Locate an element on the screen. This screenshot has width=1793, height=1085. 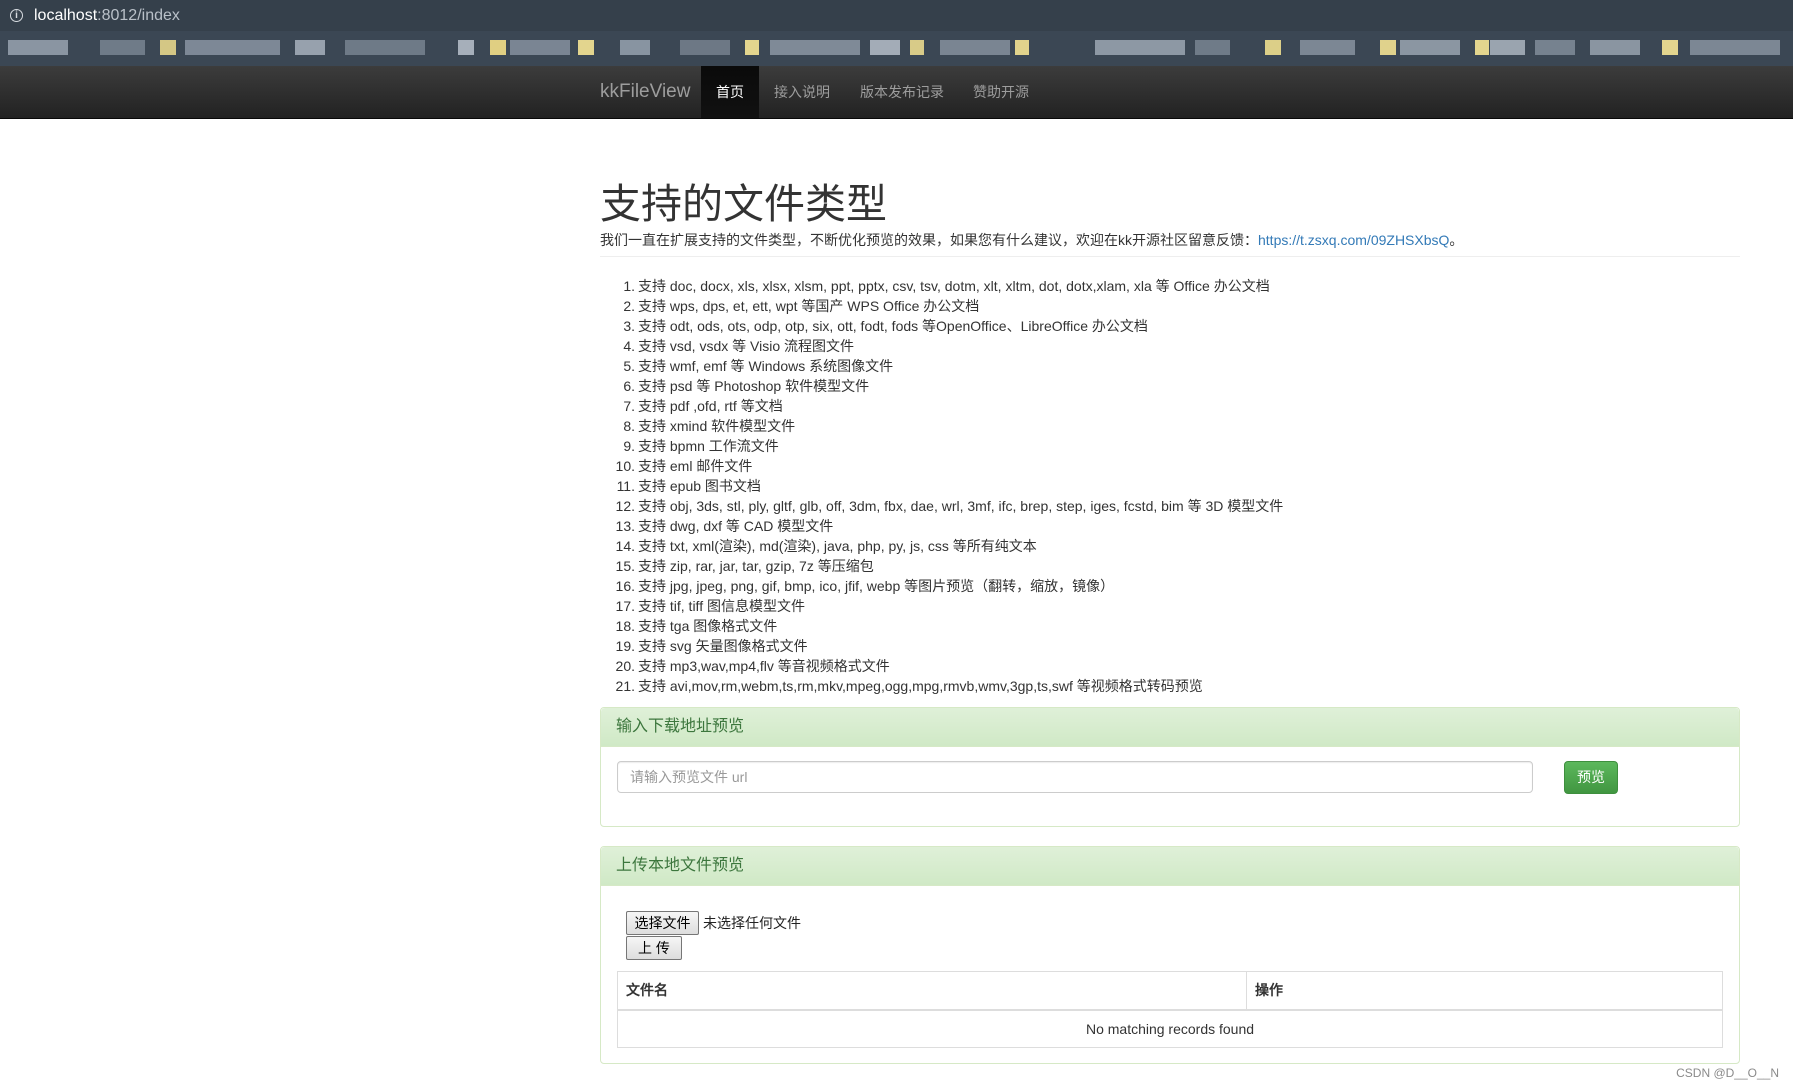
choose-file-button: 选择文件 is located at coordinates (662, 923).